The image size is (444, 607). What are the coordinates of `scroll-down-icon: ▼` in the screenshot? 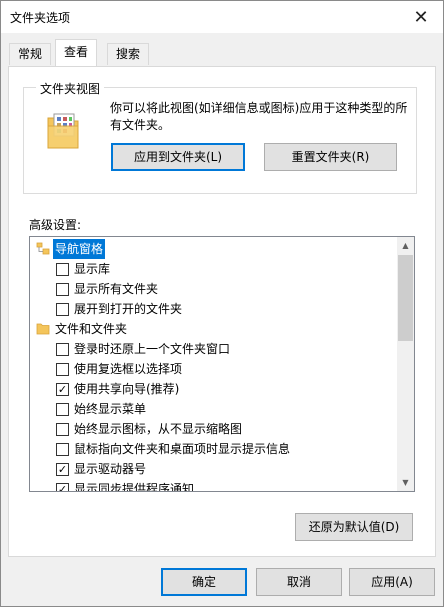 It's located at (405, 482).